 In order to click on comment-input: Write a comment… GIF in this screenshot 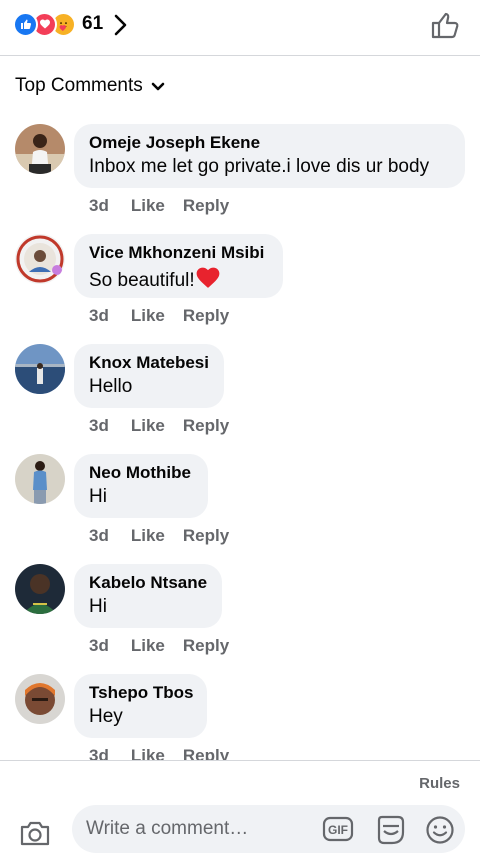, I will do `click(268, 829)`.